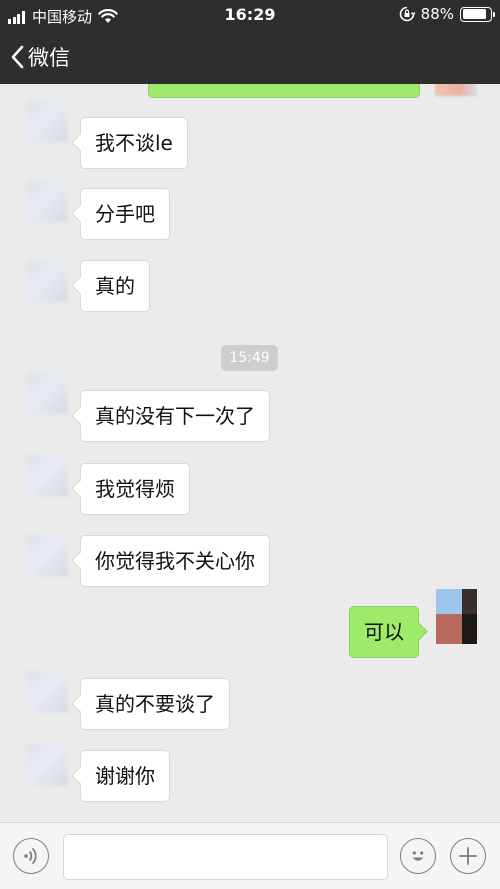 The width and height of the screenshot is (500, 889). What do you see at coordinates (225, 857) in the screenshot?
I see `message-input` at bounding box center [225, 857].